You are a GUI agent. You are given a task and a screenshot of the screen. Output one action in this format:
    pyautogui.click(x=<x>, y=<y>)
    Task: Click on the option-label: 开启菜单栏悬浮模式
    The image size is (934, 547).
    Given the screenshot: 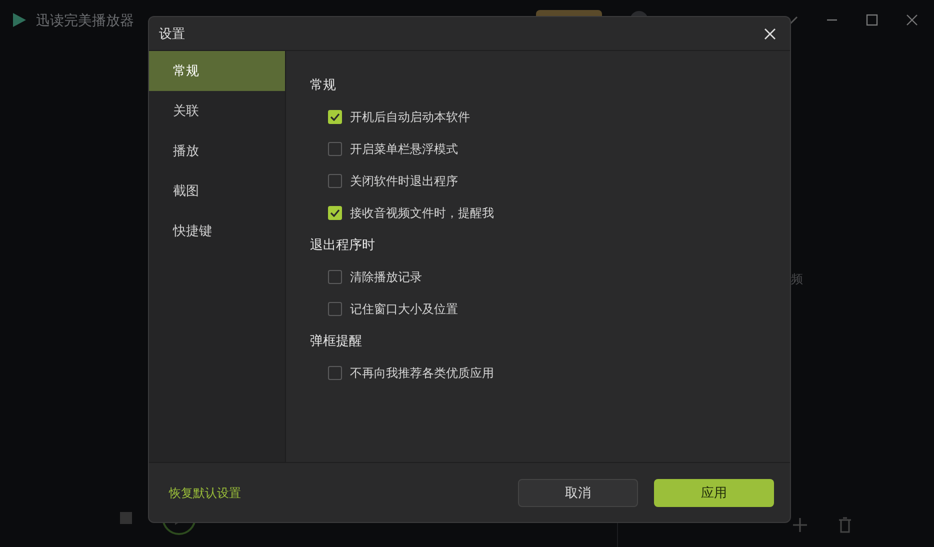 What is the action you would take?
    pyautogui.click(x=404, y=149)
    